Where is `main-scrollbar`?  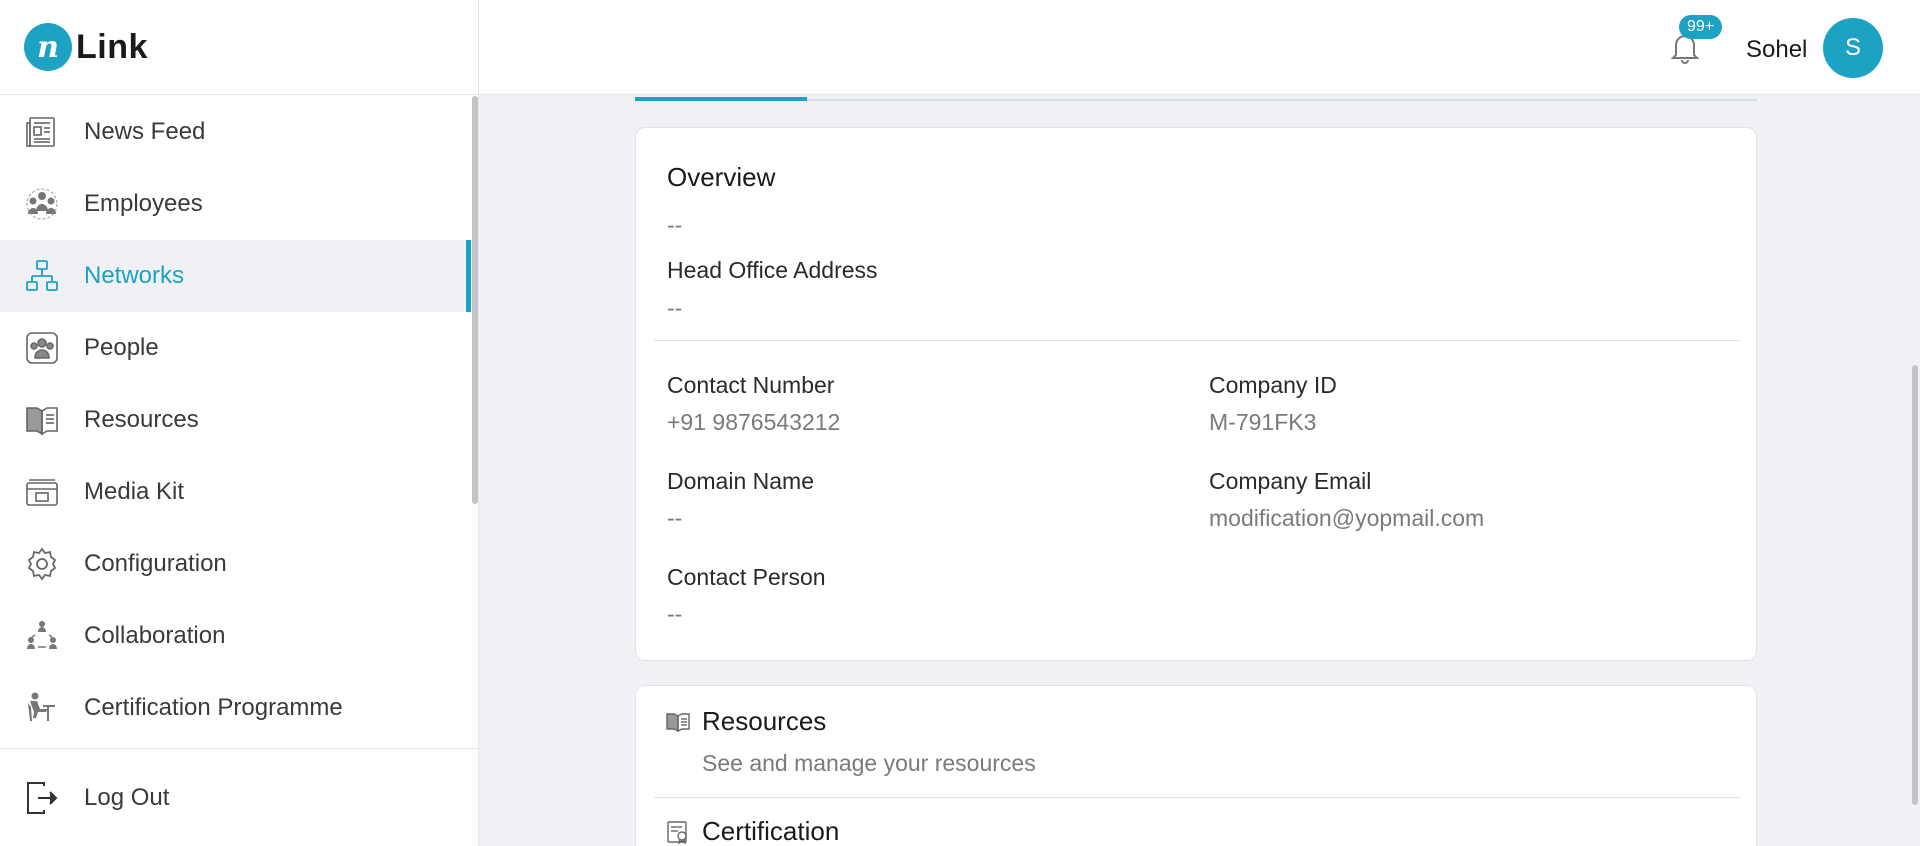 main-scrollbar is located at coordinates (1915, 585).